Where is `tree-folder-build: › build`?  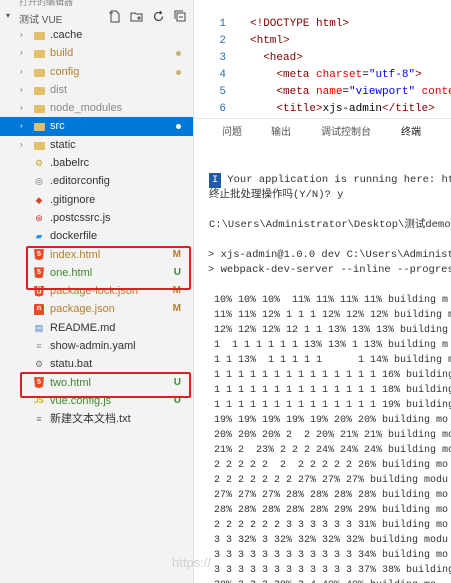
tree-folder-build: › build is located at coordinates (96, 53).